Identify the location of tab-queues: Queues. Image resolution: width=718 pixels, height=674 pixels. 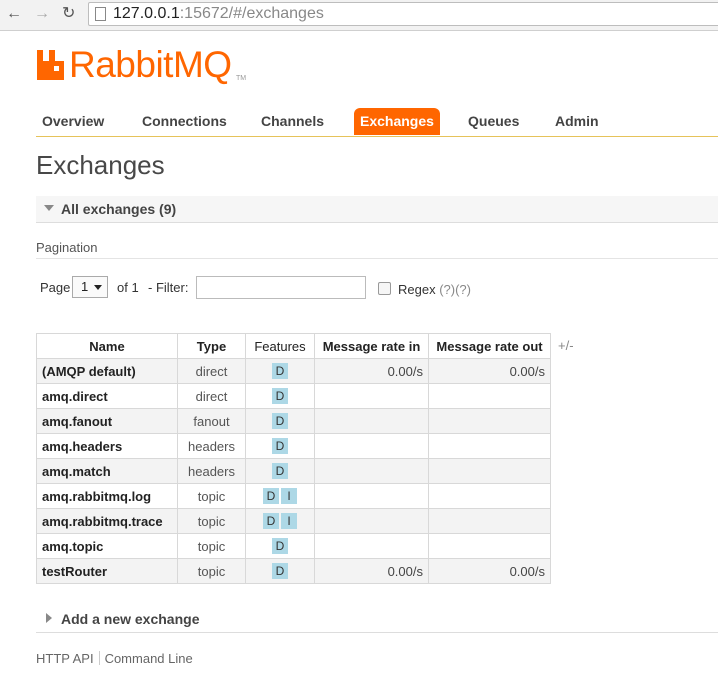
(493, 121).